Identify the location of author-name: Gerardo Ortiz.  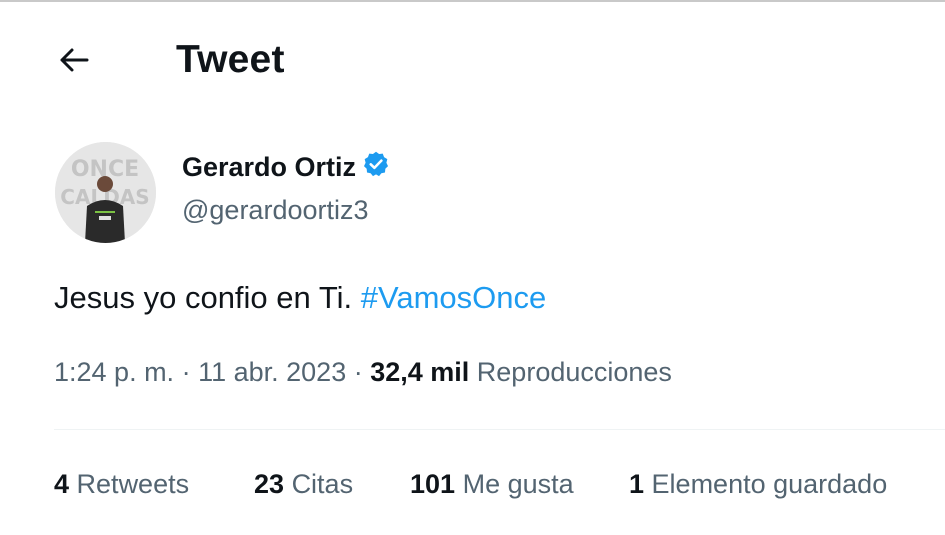
(269, 167).